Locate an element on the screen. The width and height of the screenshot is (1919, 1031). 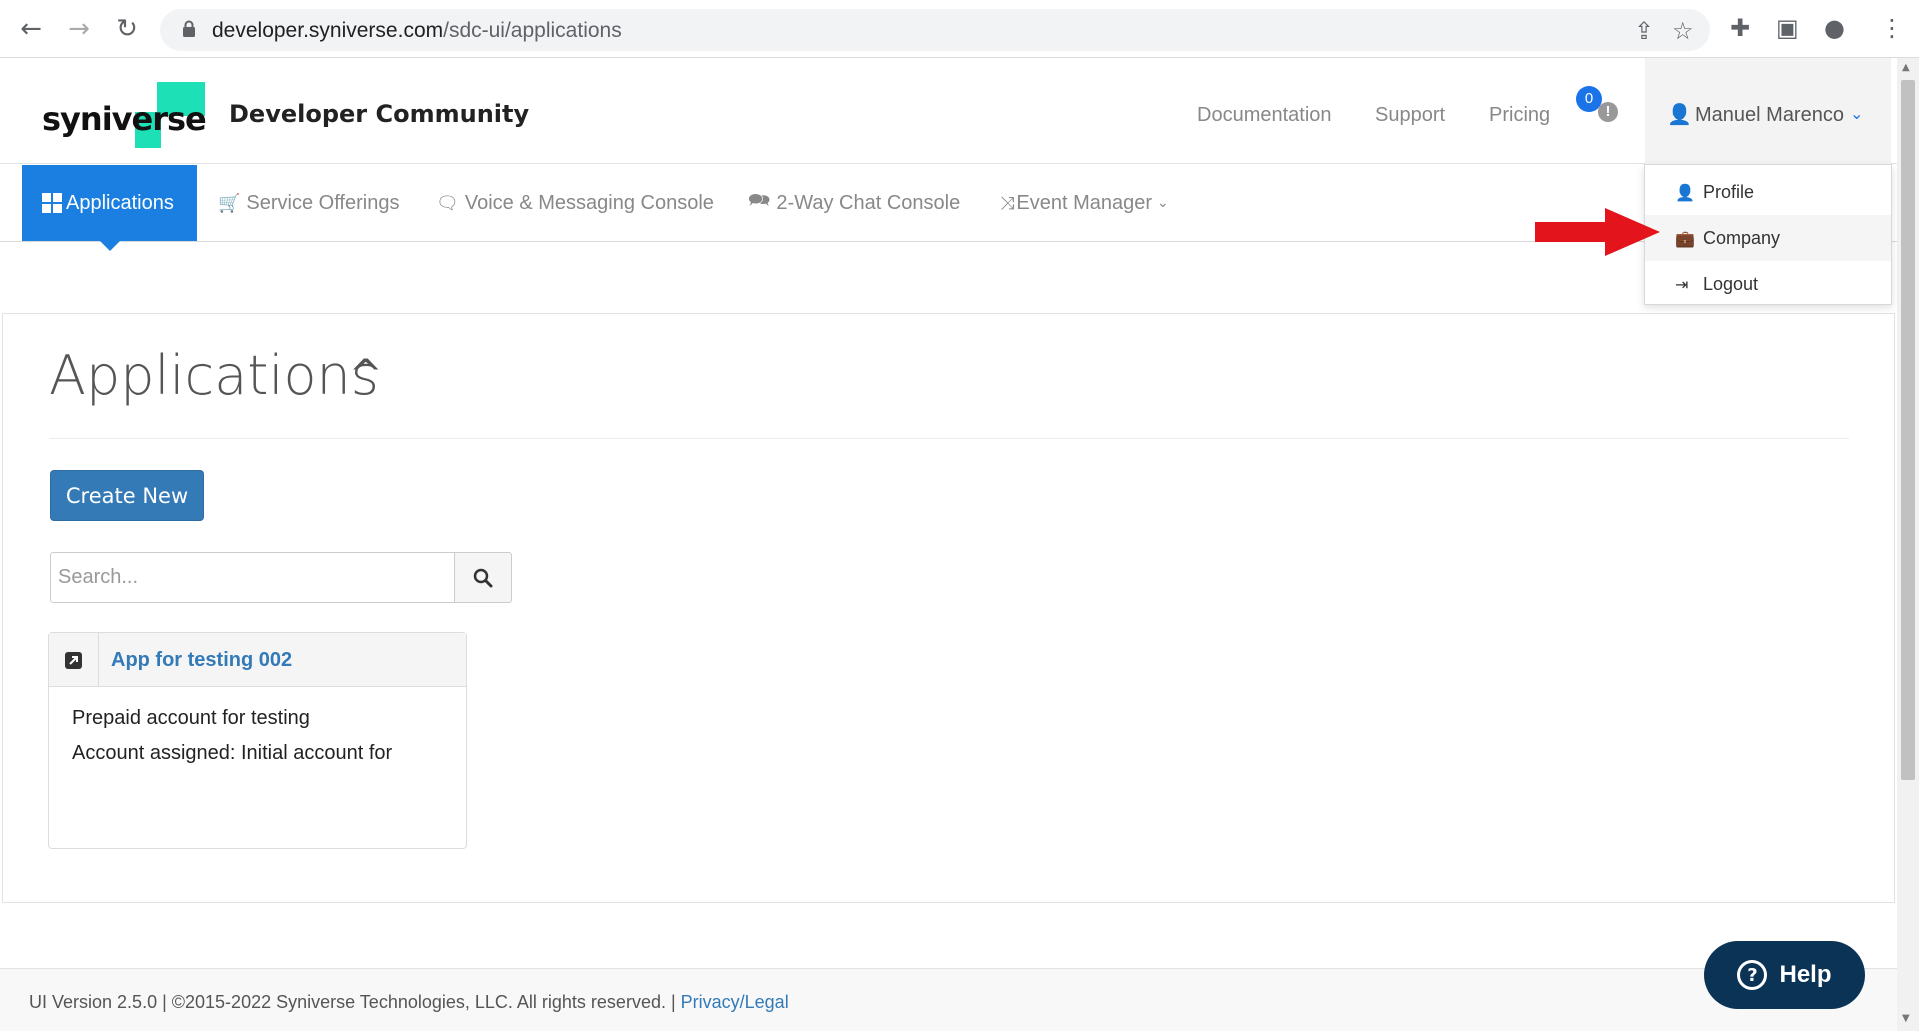
reload-icon: ↻ is located at coordinates (127, 29).